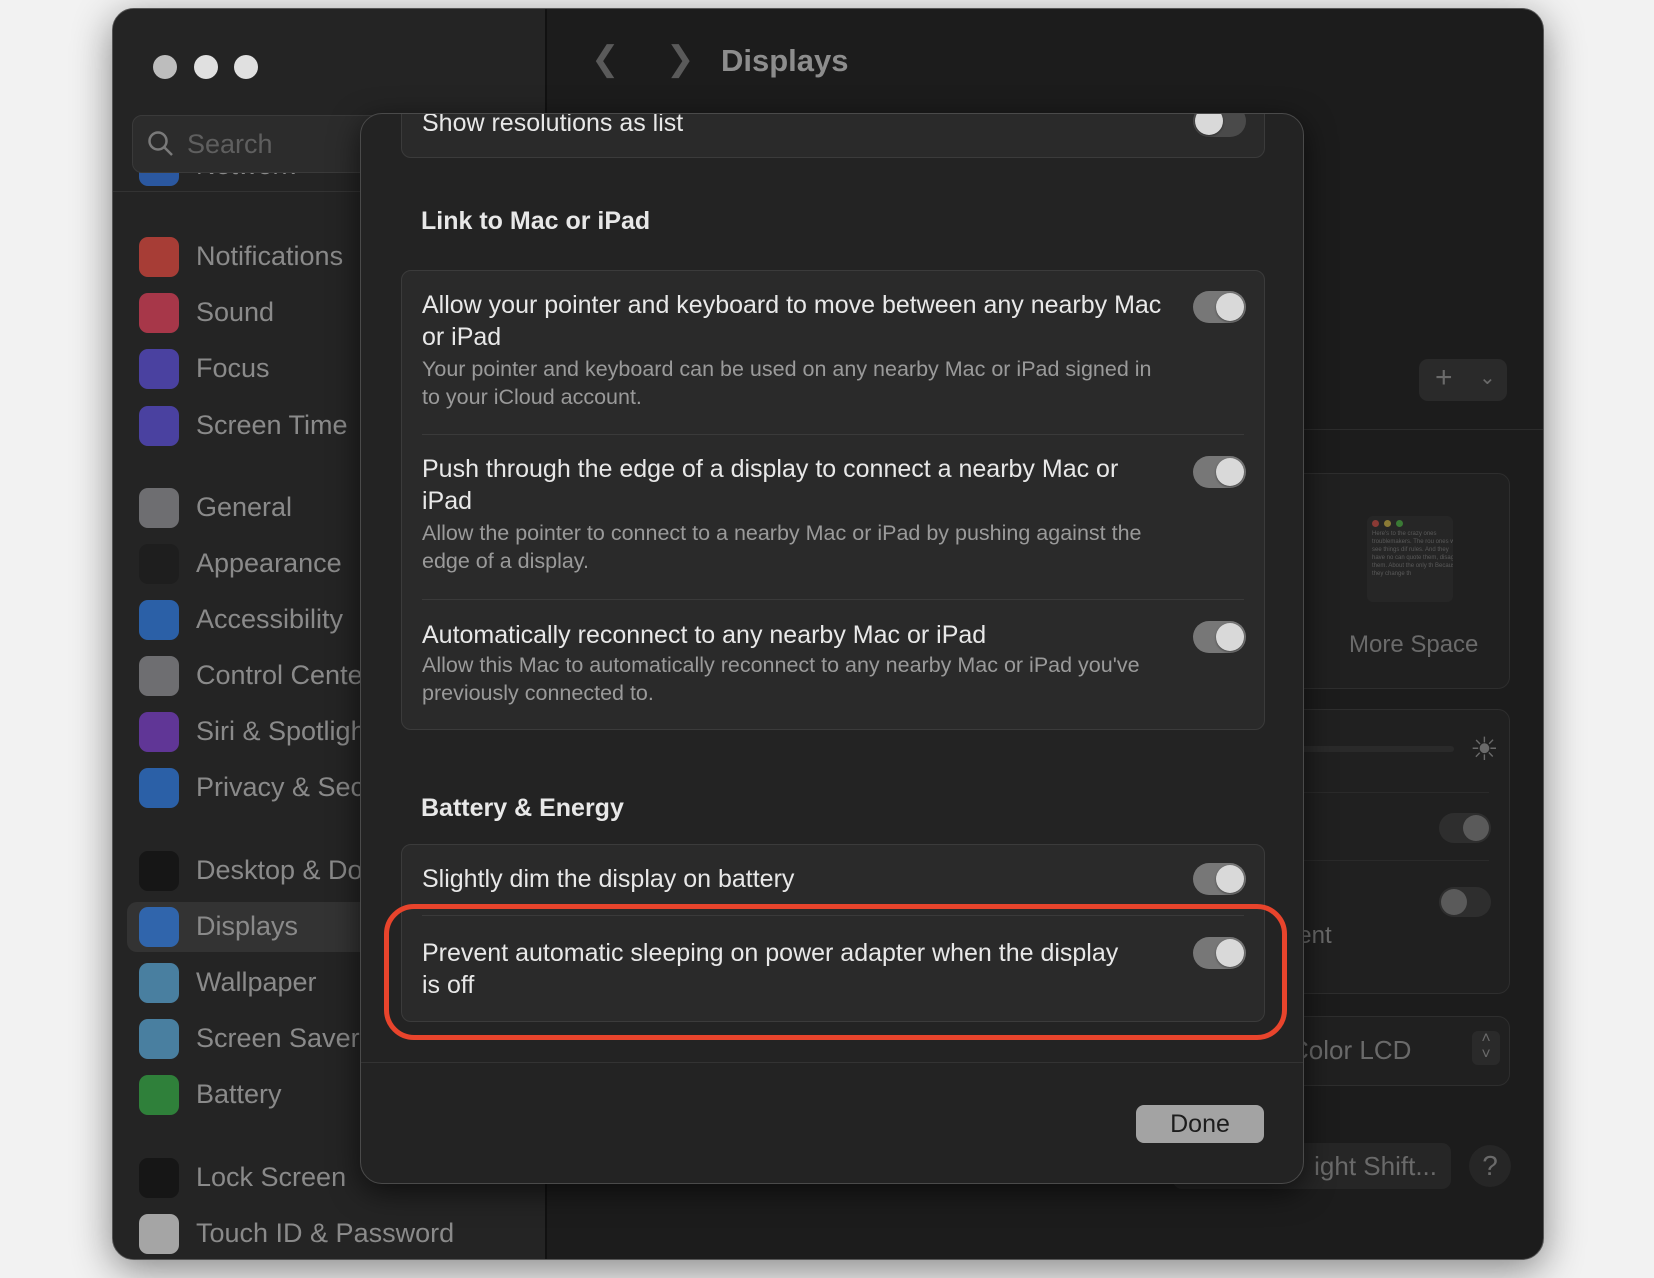 The width and height of the screenshot is (1654, 1278). Describe the element at coordinates (1484, 749) in the screenshot. I see `sun-icon: ☀` at that location.